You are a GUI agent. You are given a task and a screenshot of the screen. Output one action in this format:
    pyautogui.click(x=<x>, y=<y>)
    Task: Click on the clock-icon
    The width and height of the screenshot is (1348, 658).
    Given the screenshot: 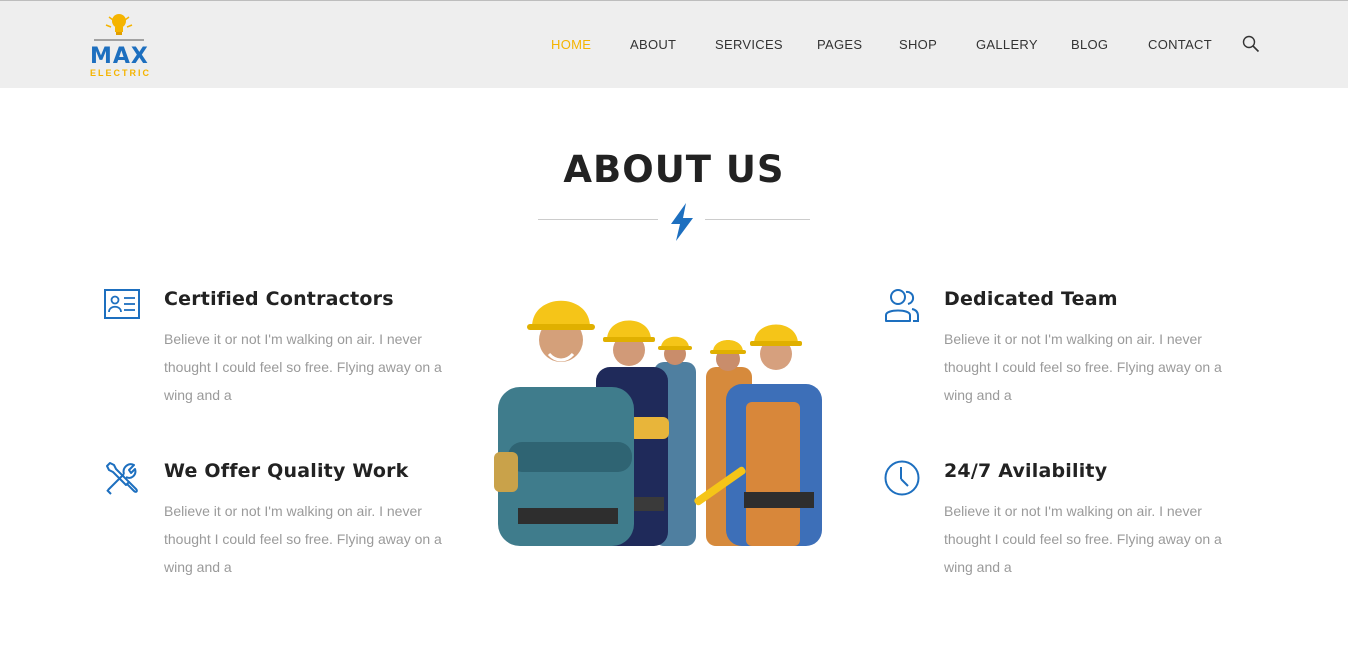 What is the action you would take?
    pyautogui.click(x=902, y=480)
    